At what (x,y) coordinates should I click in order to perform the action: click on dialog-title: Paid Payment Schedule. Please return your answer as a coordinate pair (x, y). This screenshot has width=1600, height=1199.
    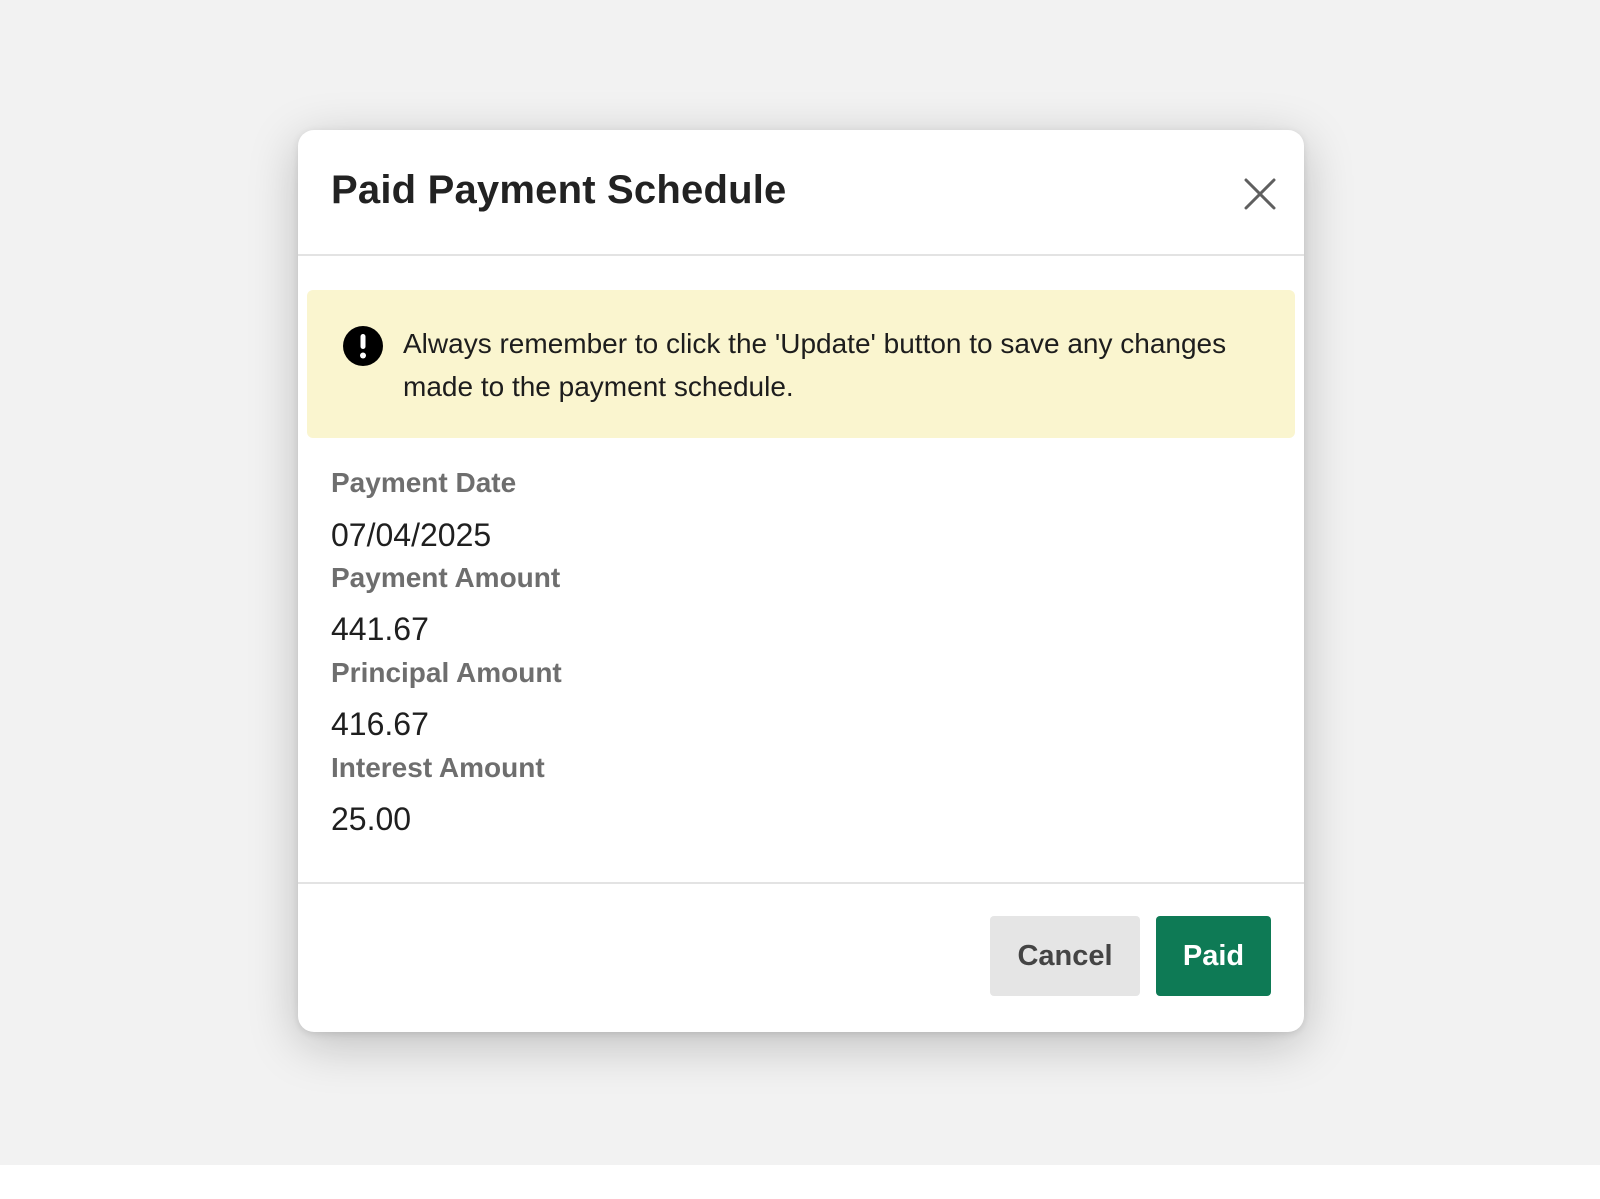
    Looking at the image, I should click on (559, 190).